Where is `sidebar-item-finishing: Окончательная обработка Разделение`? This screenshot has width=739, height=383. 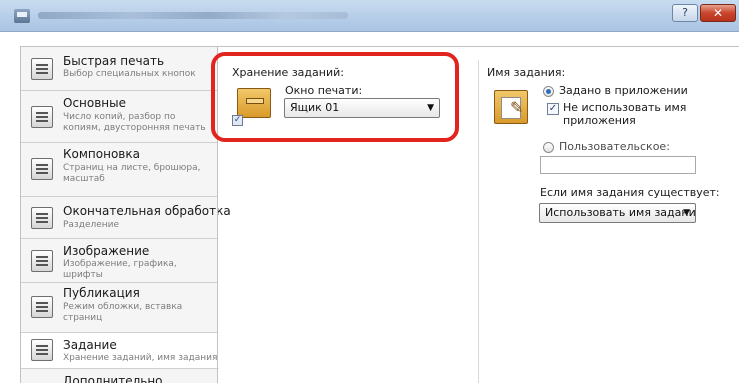 sidebar-item-finishing: Окончательная обработка Разделение is located at coordinates (126, 218).